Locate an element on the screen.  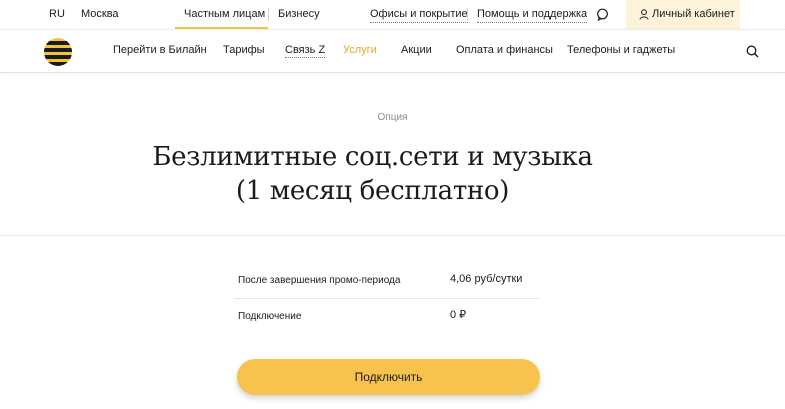
city-selector: Москва is located at coordinates (100, 14).